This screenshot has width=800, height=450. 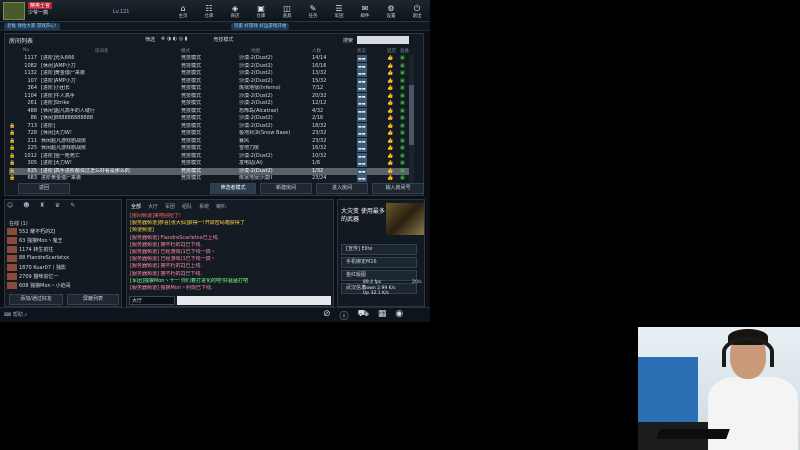 What do you see at coordinates (32, 88) in the screenshot?
I see `room-number: 364` at bounding box center [32, 88].